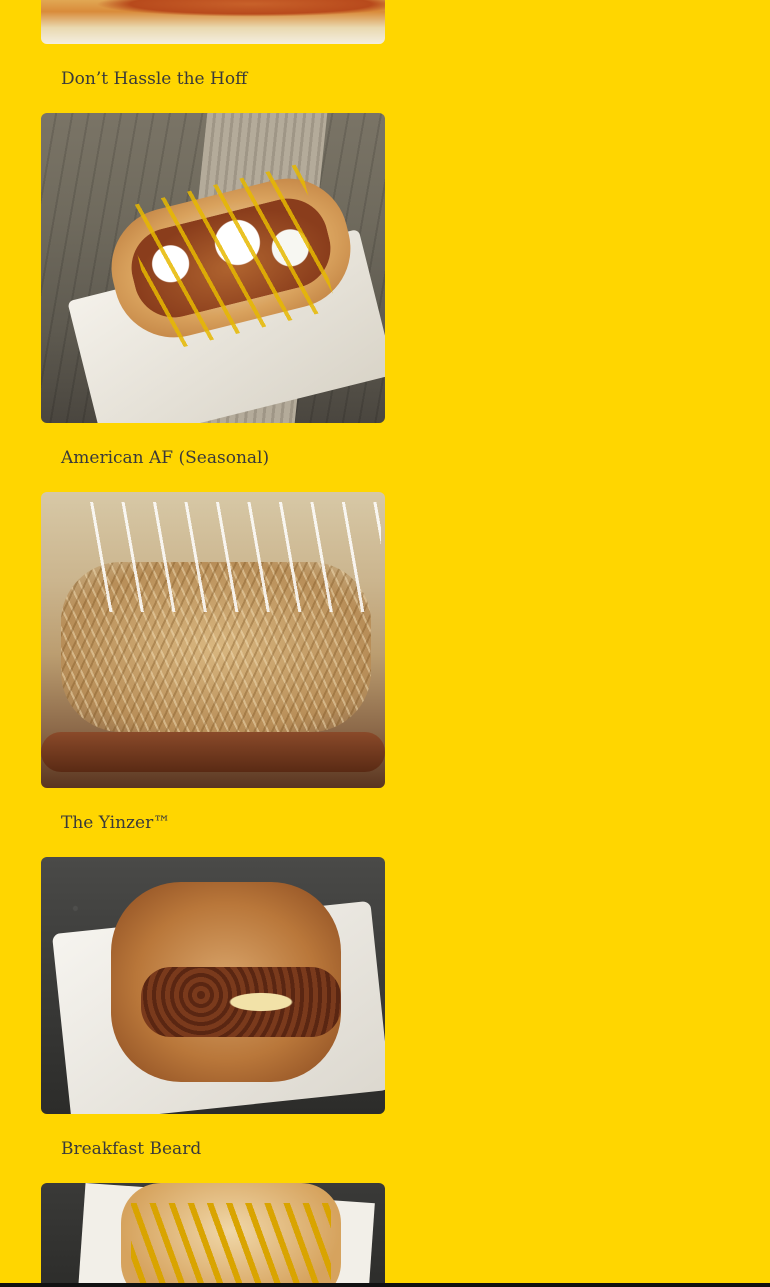 The image size is (770, 1287). I want to click on menu-photo-the-yinzer, so click(213, 985).